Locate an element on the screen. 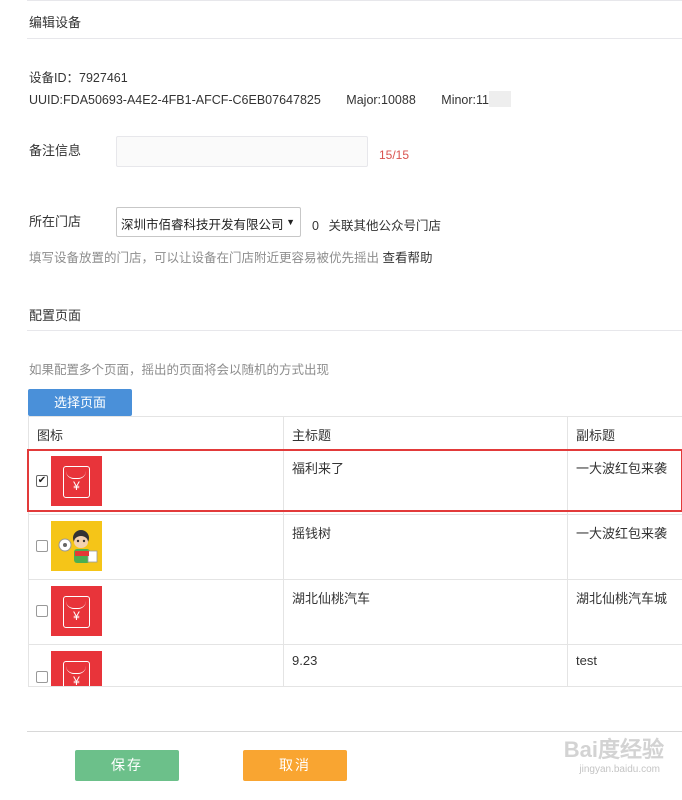 The height and width of the screenshot is (800, 682). watermark-logo: Bai度经验 is located at coordinates (613, 749).